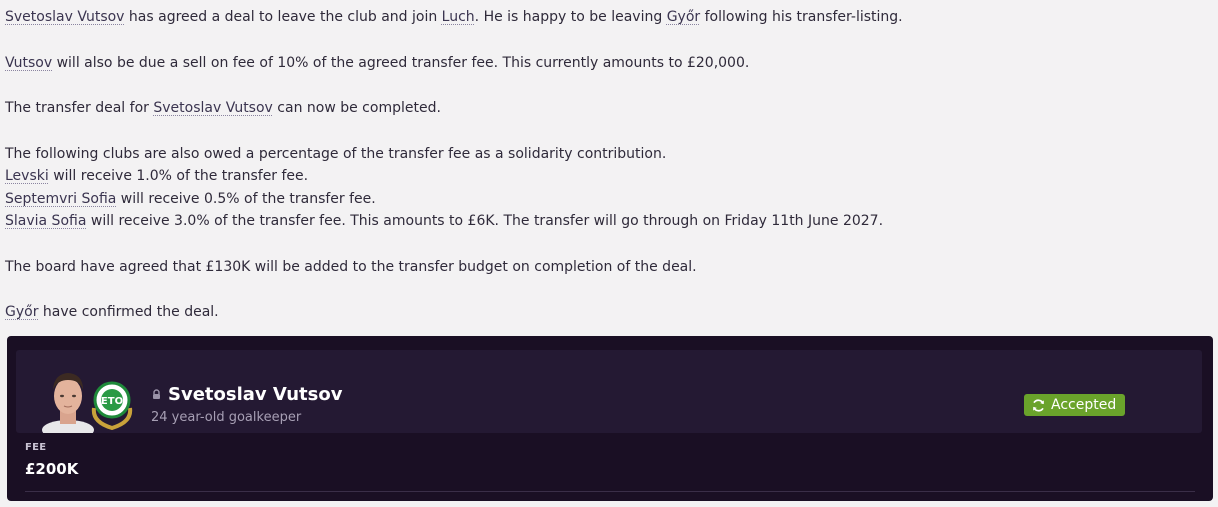 The width and height of the screenshot is (1218, 507). What do you see at coordinates (28, 63) in the screenshot?
I see `player-link: Vutsov` at bounding box center [28, 63].